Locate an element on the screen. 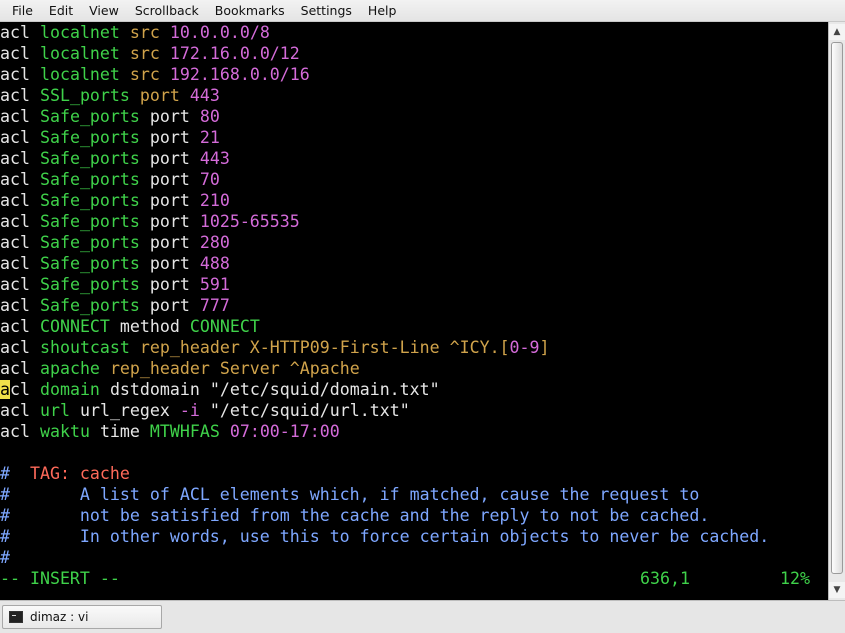 This screenshot has width=845, height=633. code-token: CONNECT is located at coordinates (224, 326).